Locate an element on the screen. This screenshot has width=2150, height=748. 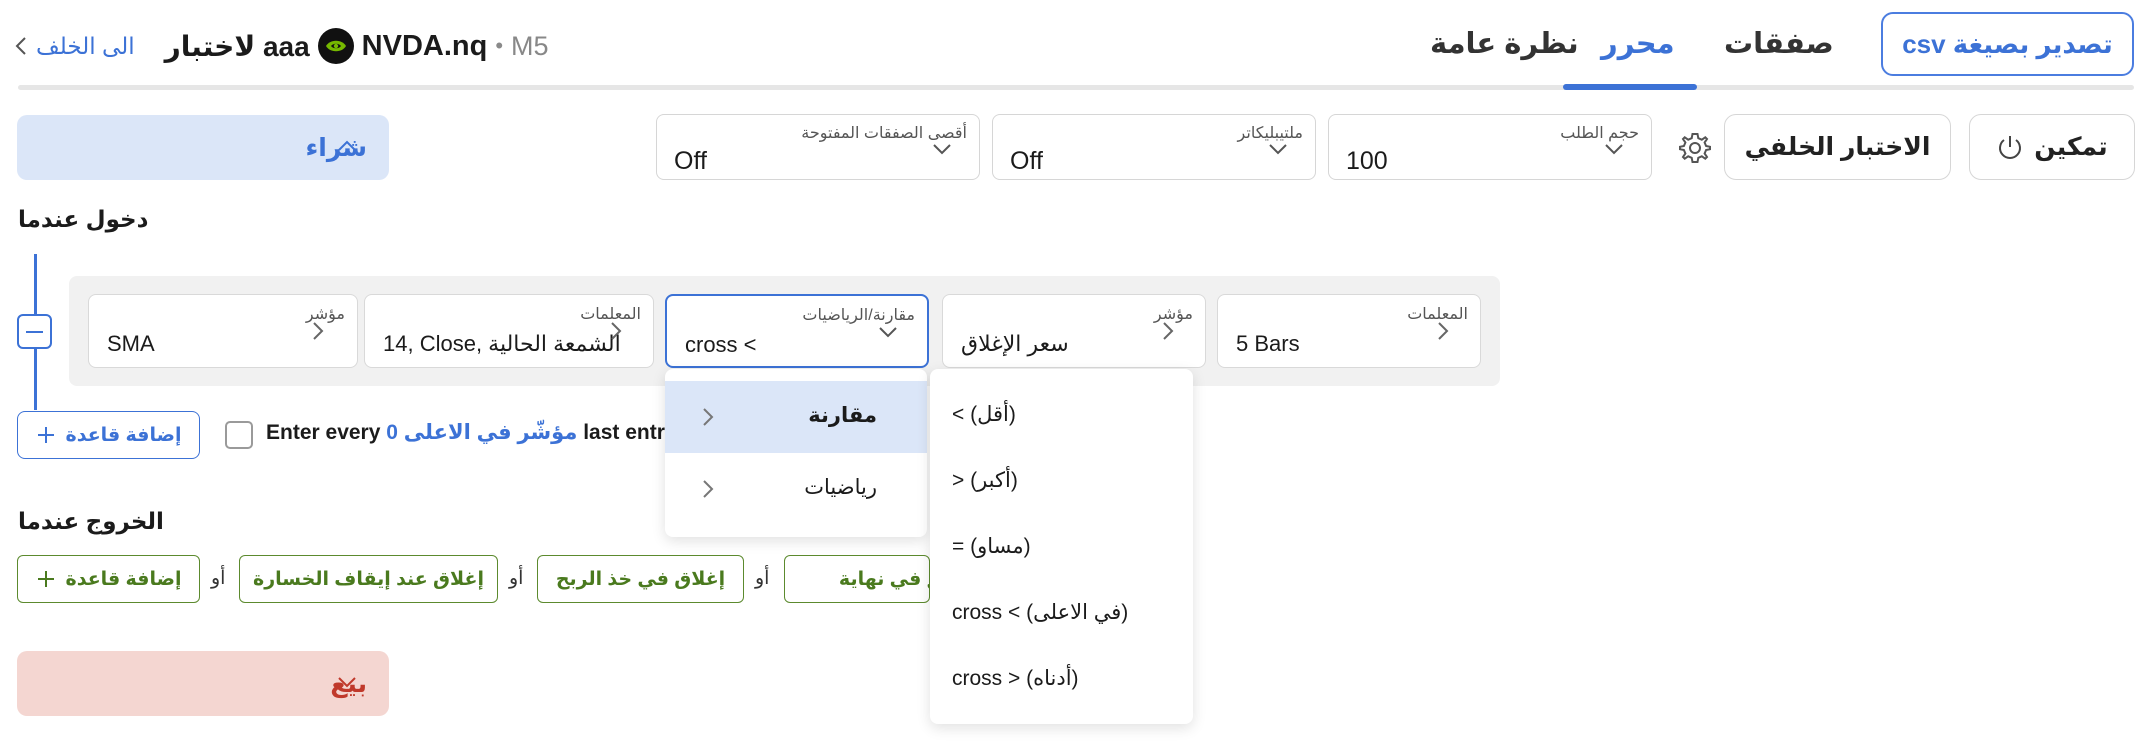
close-at-end-button: اغلق في نهاية is located at coordinates (857, 579).